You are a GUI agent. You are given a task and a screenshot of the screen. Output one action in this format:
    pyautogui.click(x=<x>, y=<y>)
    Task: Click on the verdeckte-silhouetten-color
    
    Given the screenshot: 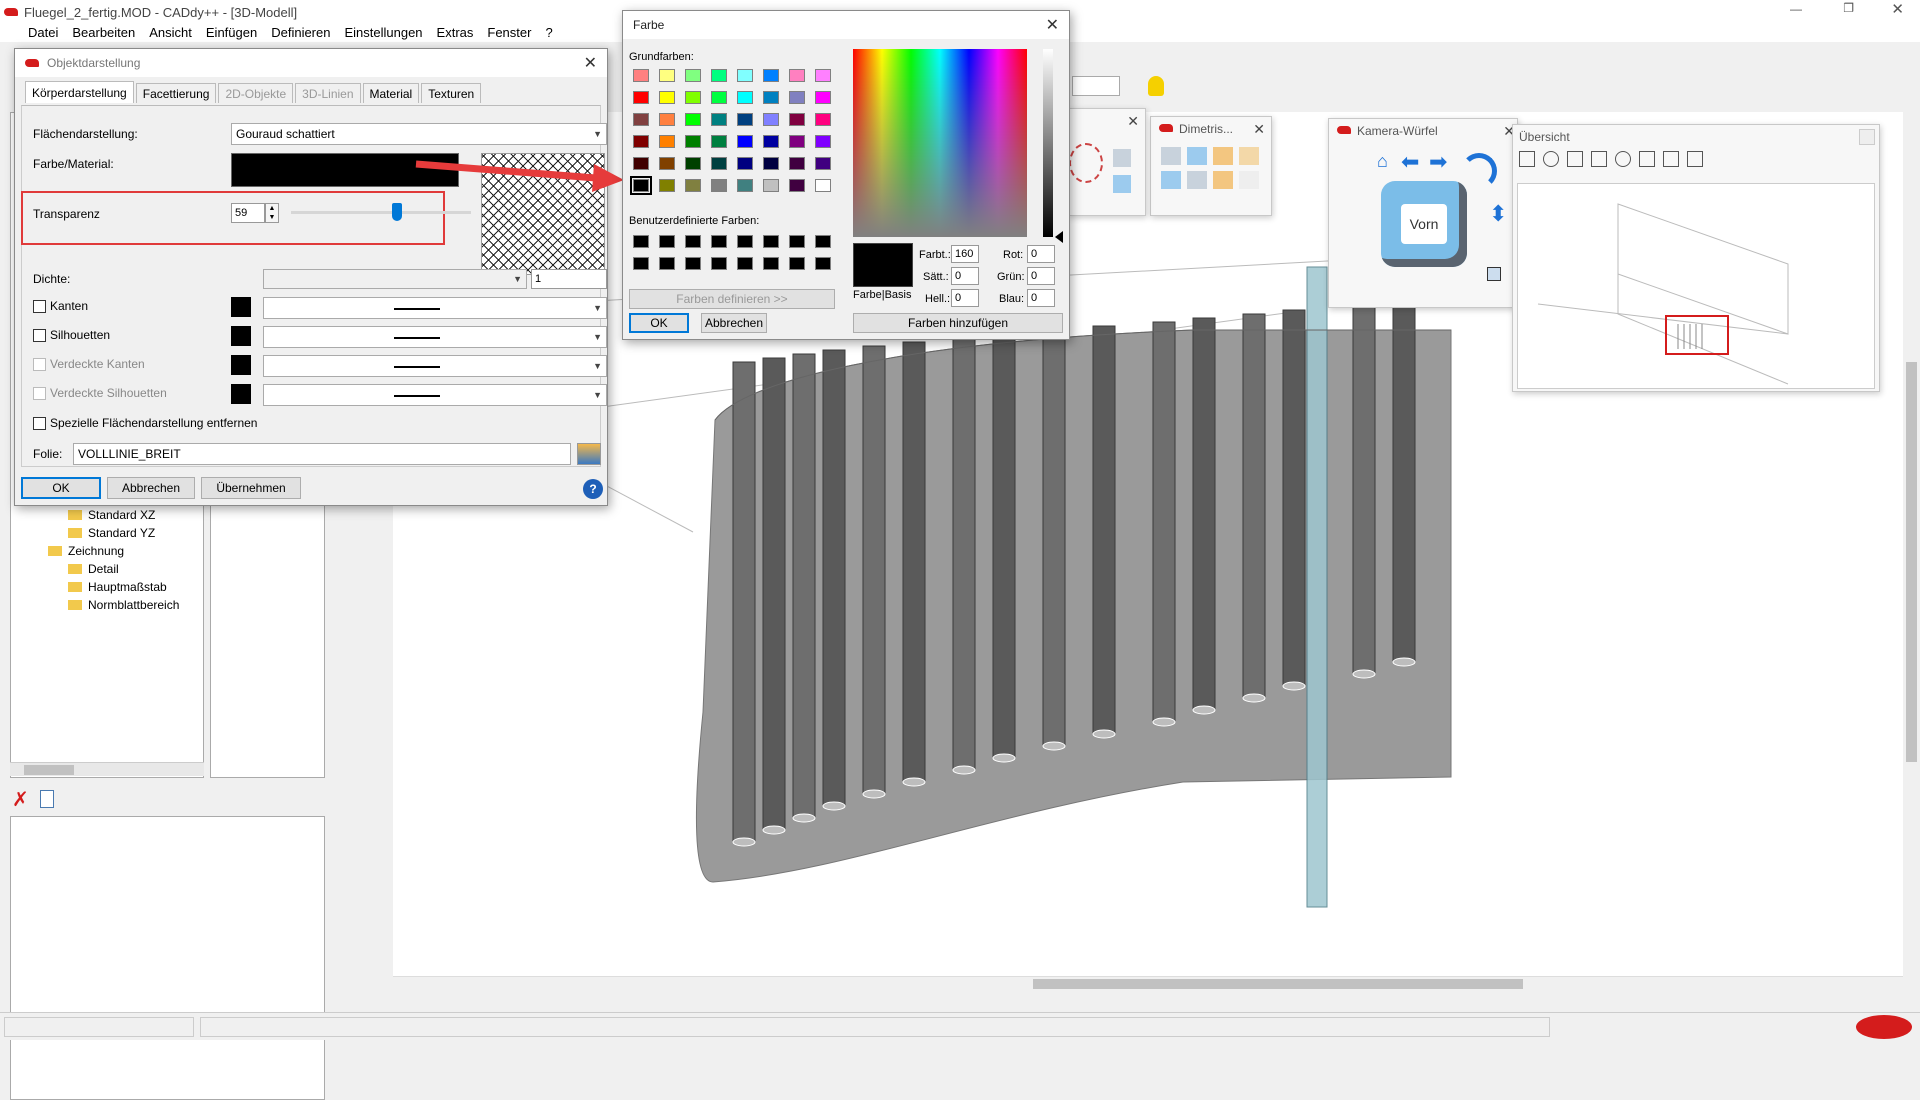 What is the action you would take?
    pyautogui.click(x=241, y=394)
    